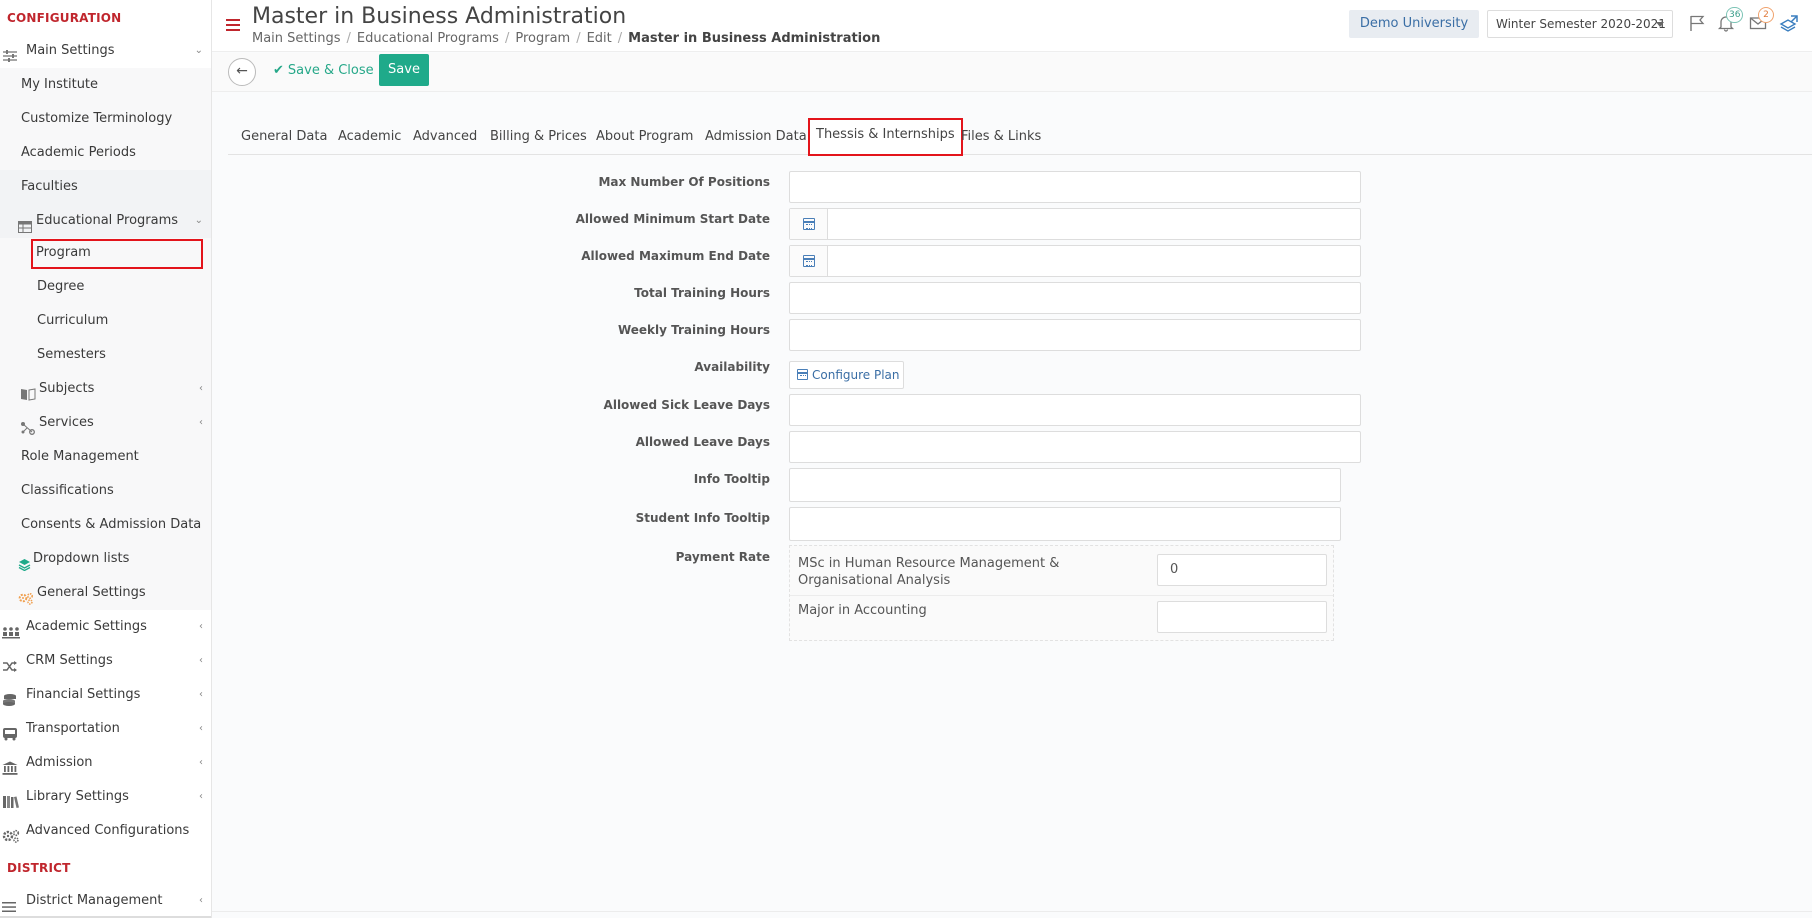 Image resolution: width=1812 pixels, height=918 pixels. I want to click on breadcrumb-item: Program, so click(542, 38).